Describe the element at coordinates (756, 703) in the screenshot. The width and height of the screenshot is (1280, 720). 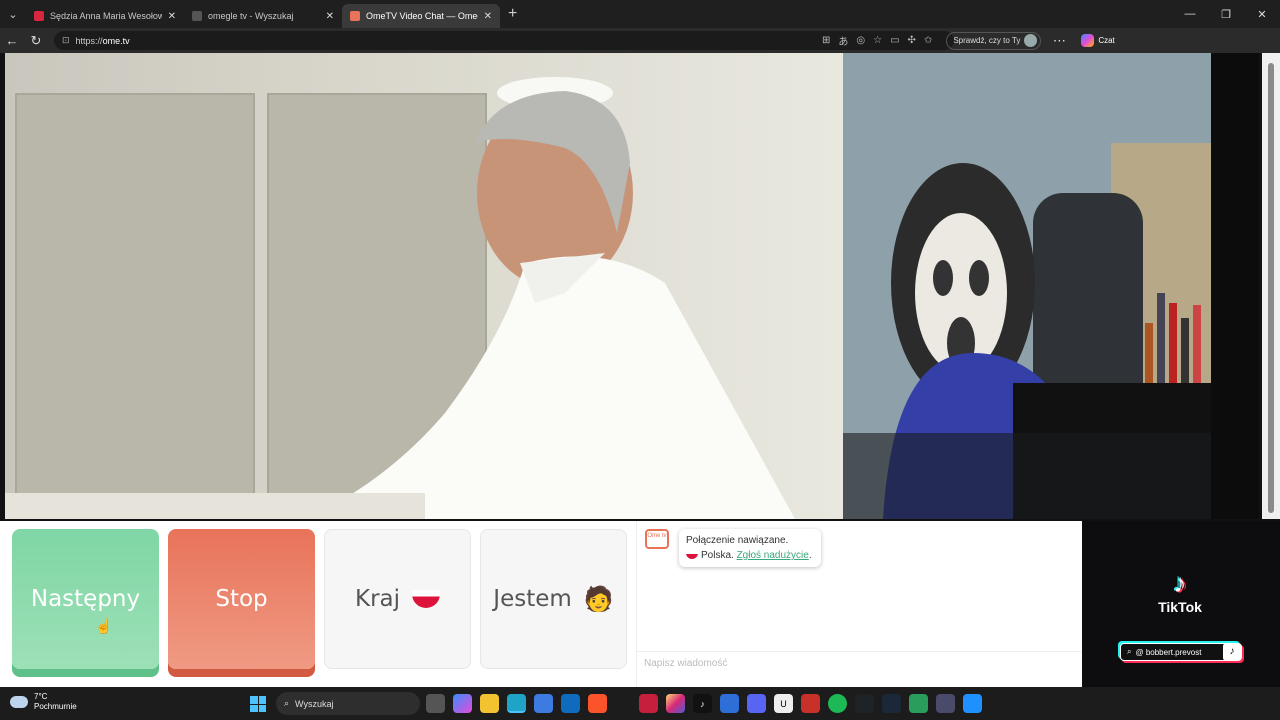
I see `discord-icon` at that location.